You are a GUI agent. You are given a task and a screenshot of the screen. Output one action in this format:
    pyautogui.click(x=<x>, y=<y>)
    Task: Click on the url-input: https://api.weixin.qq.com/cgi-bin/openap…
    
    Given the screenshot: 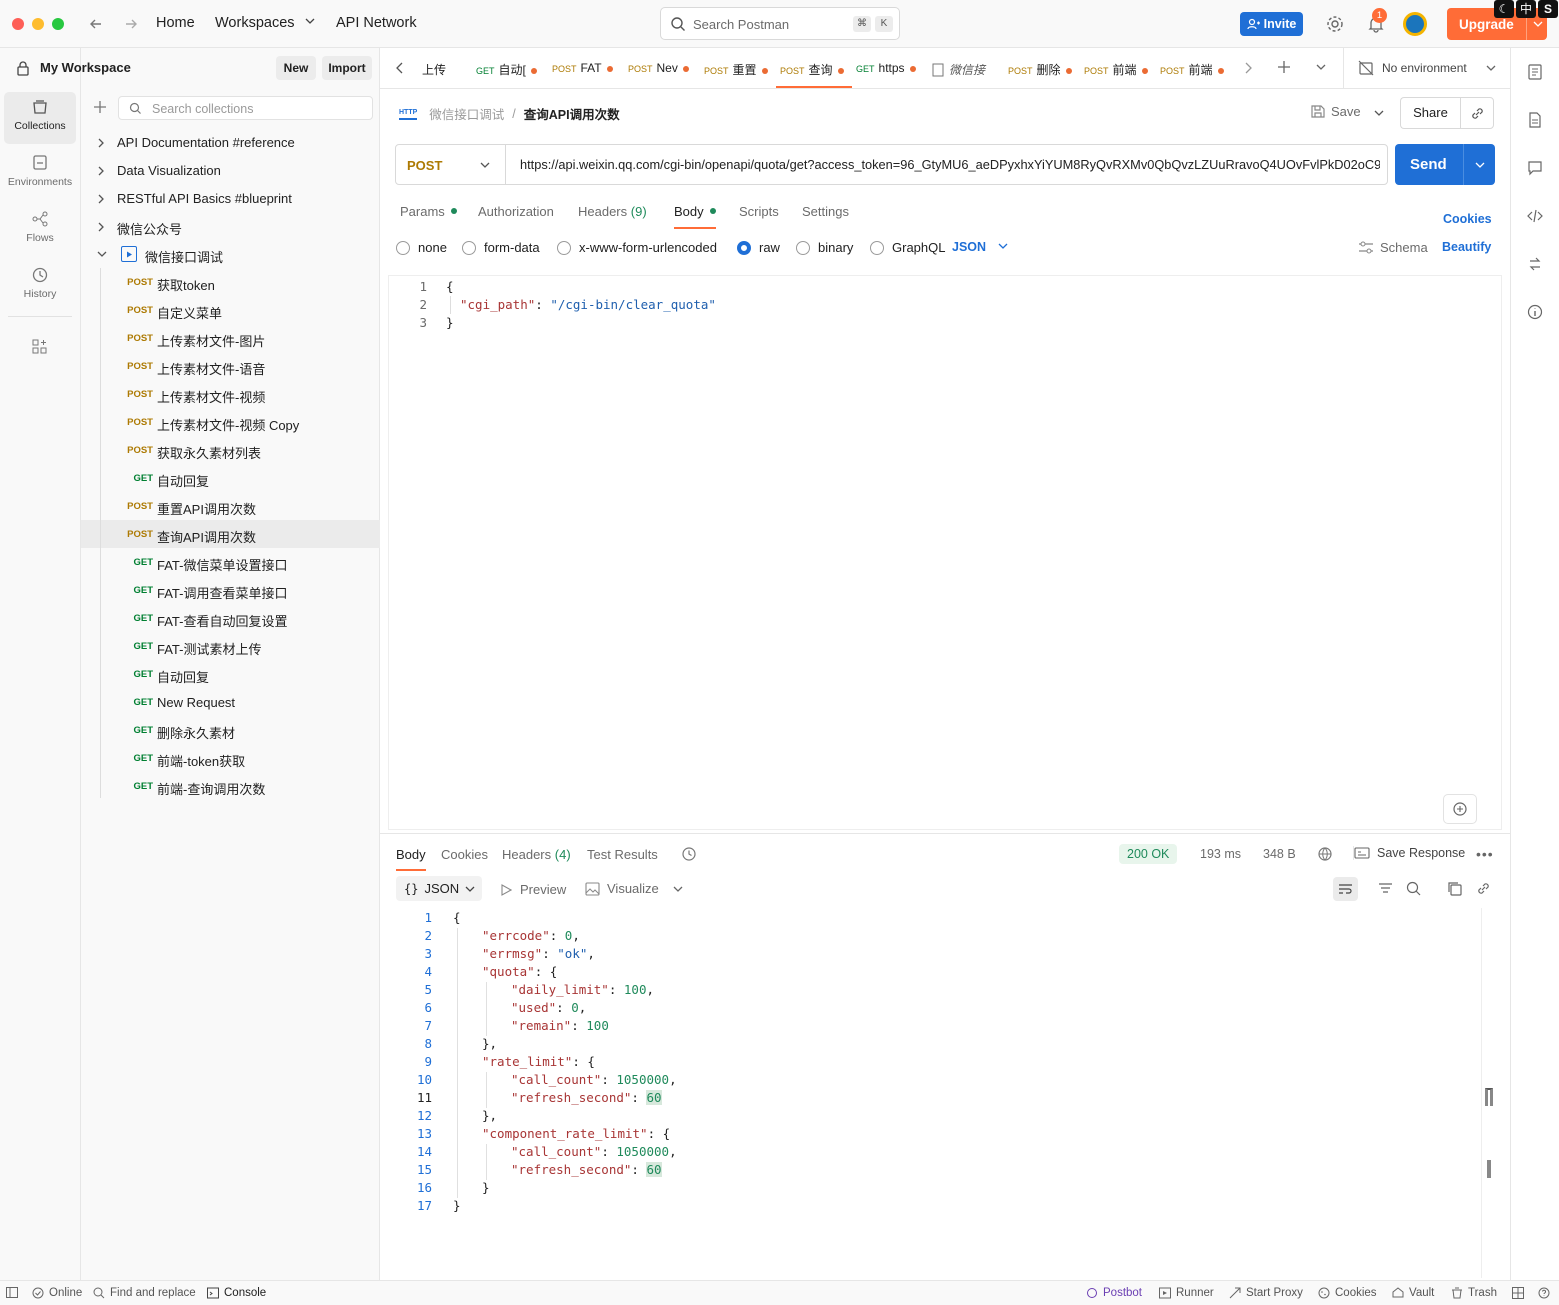 What is the action you would take?
    pyautogui.click(x=950, y=164)
    